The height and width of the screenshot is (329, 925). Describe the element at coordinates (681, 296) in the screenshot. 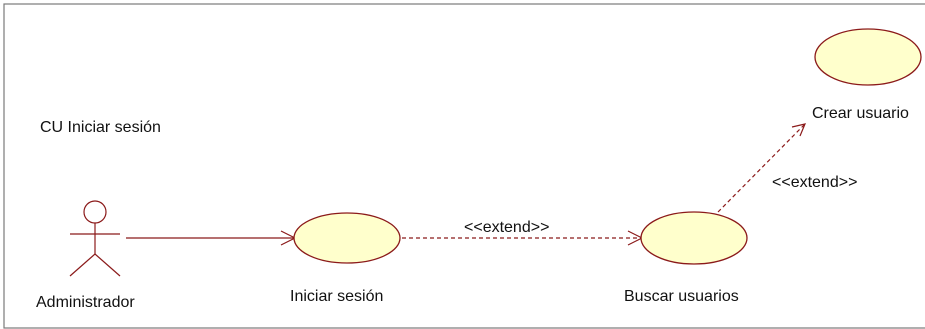

I see `usecase-buscar-usuarios-label: Buscar usuarios` at that location.